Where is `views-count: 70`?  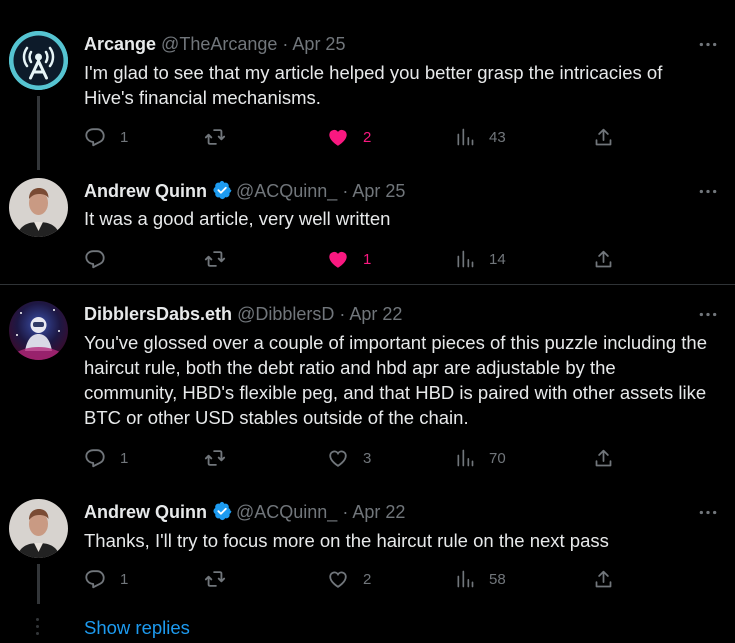
views-count: 70 is located at coordinates (497, 458).